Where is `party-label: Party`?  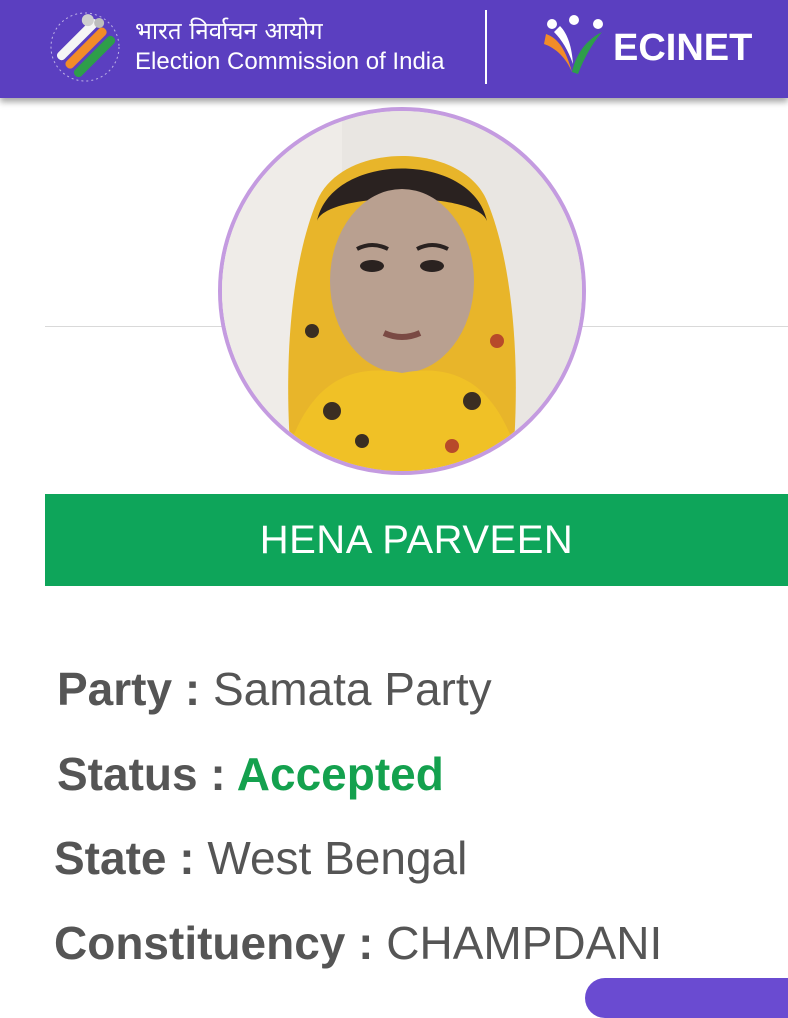 party-label: Party is located at coordinates (115, 689).